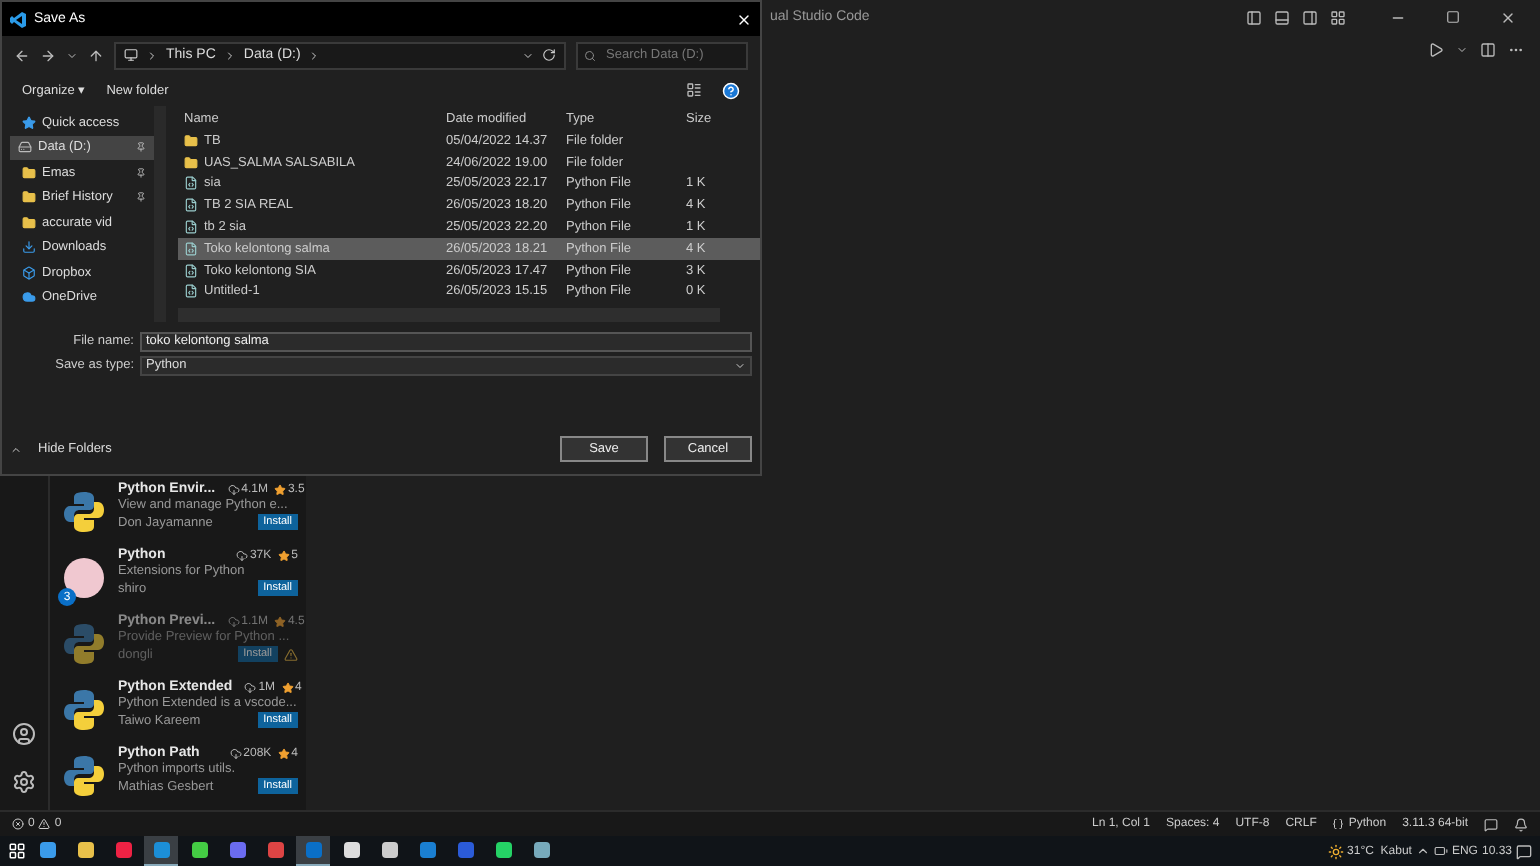  What do you see at coordinates (29, 297) in the screenshot?
I see `cloud-icon` at bounding box center [29, 297].